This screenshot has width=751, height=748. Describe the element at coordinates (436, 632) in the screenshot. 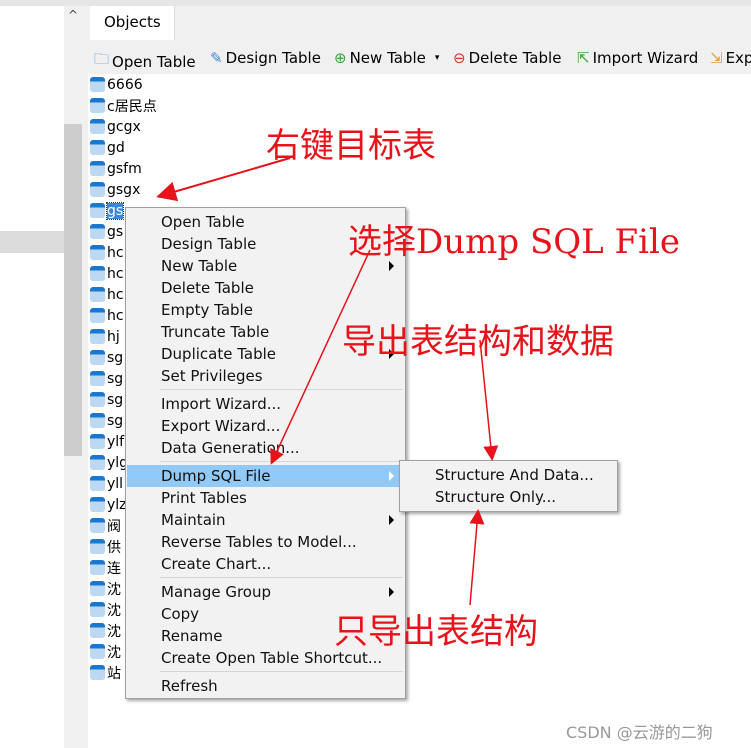

I see `annotation-structure-only: 只导出表结构` at that location.